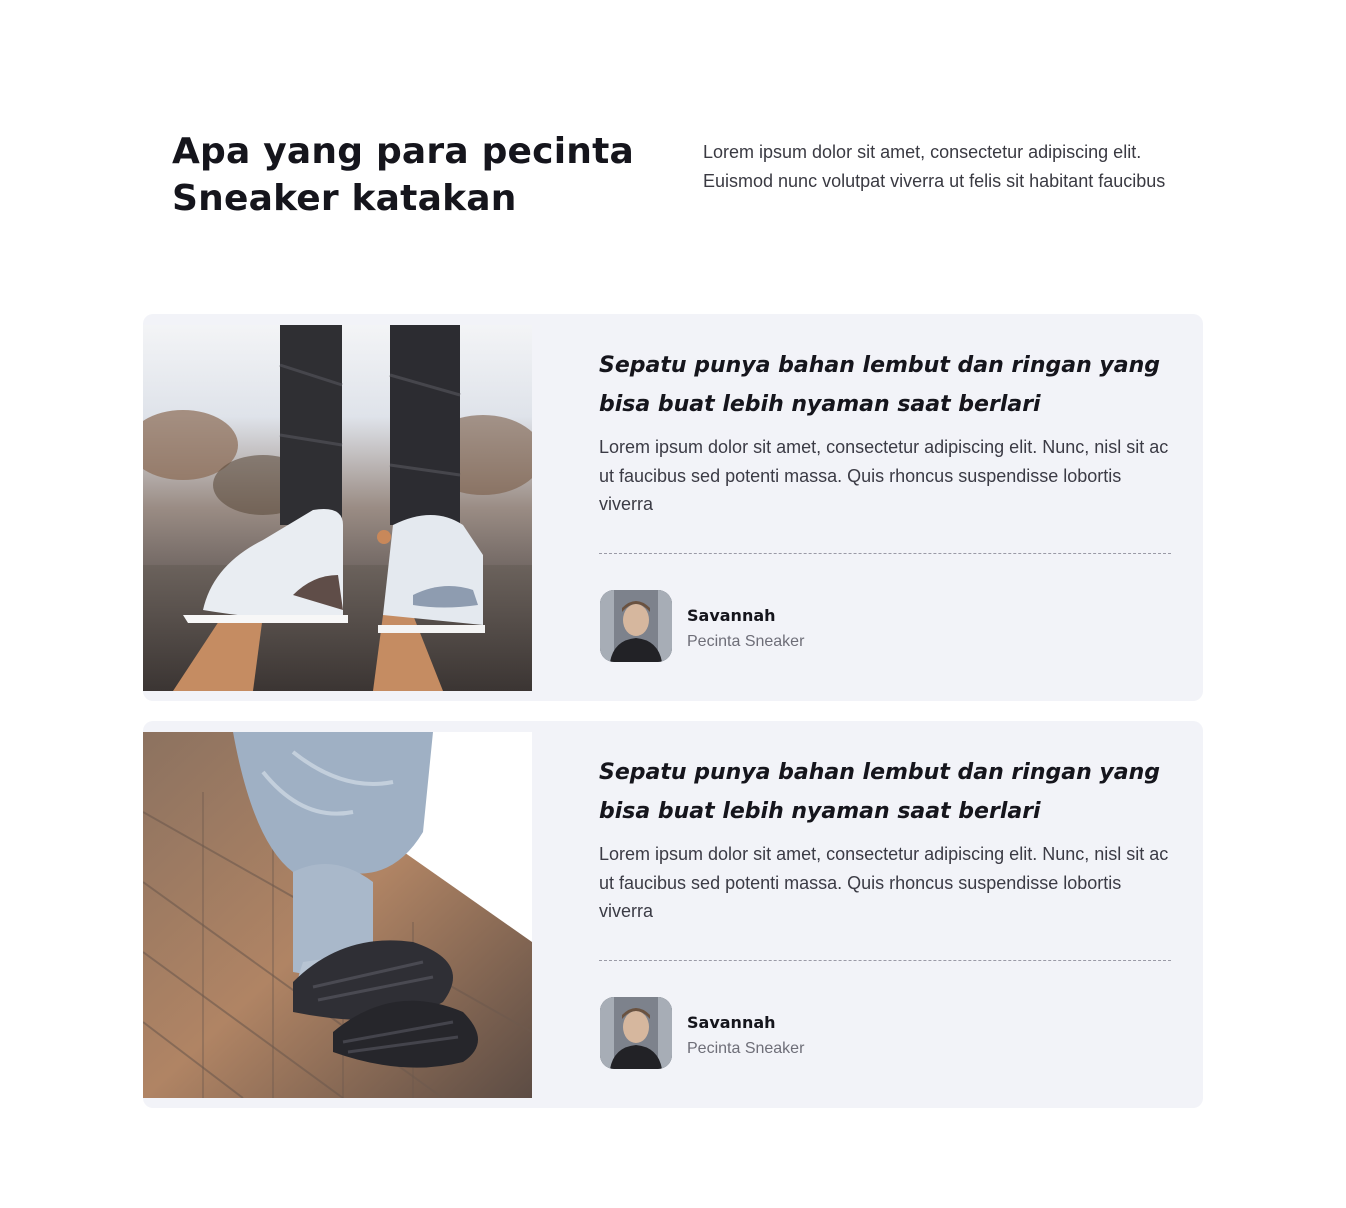  I want to click on section-title: Apa yang para pecinta Sneaker katakan, so click(403, 175).